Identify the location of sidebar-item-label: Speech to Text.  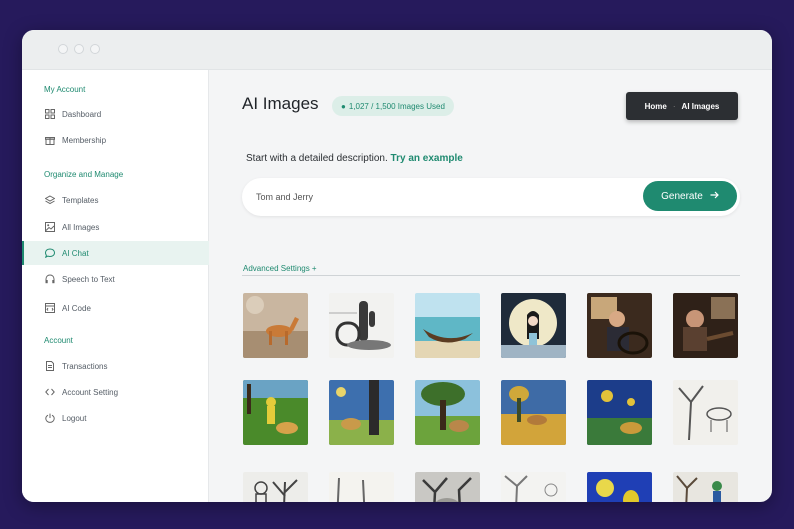
(88, 279).